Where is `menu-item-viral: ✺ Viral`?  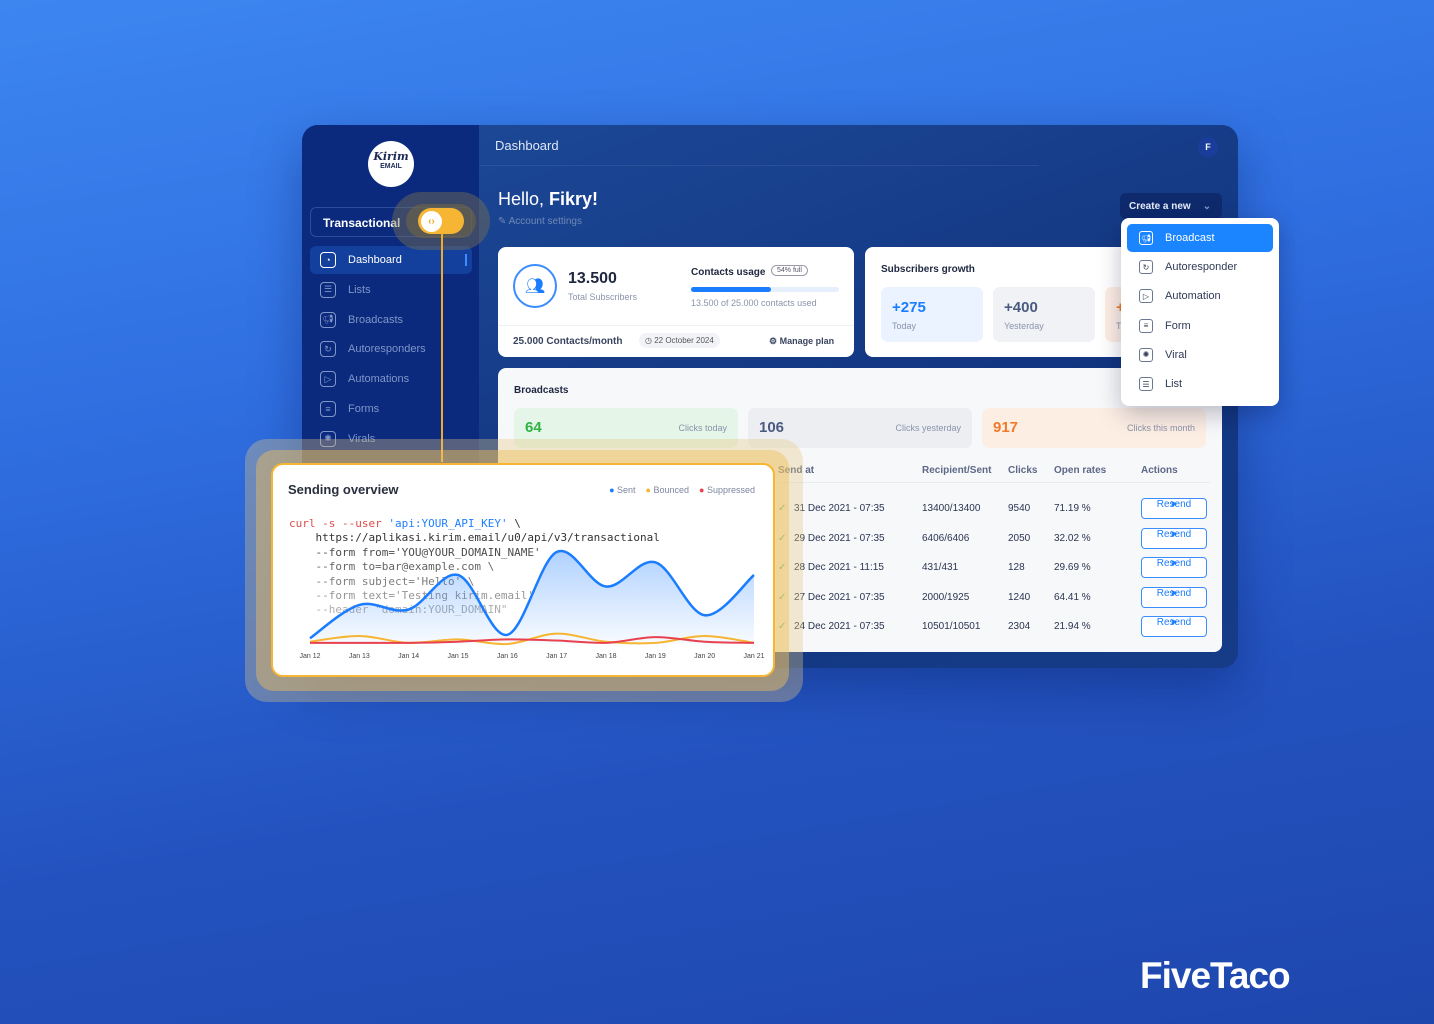 menu-item-viral: ✺ Viral is located at coordinates (1200, 355).